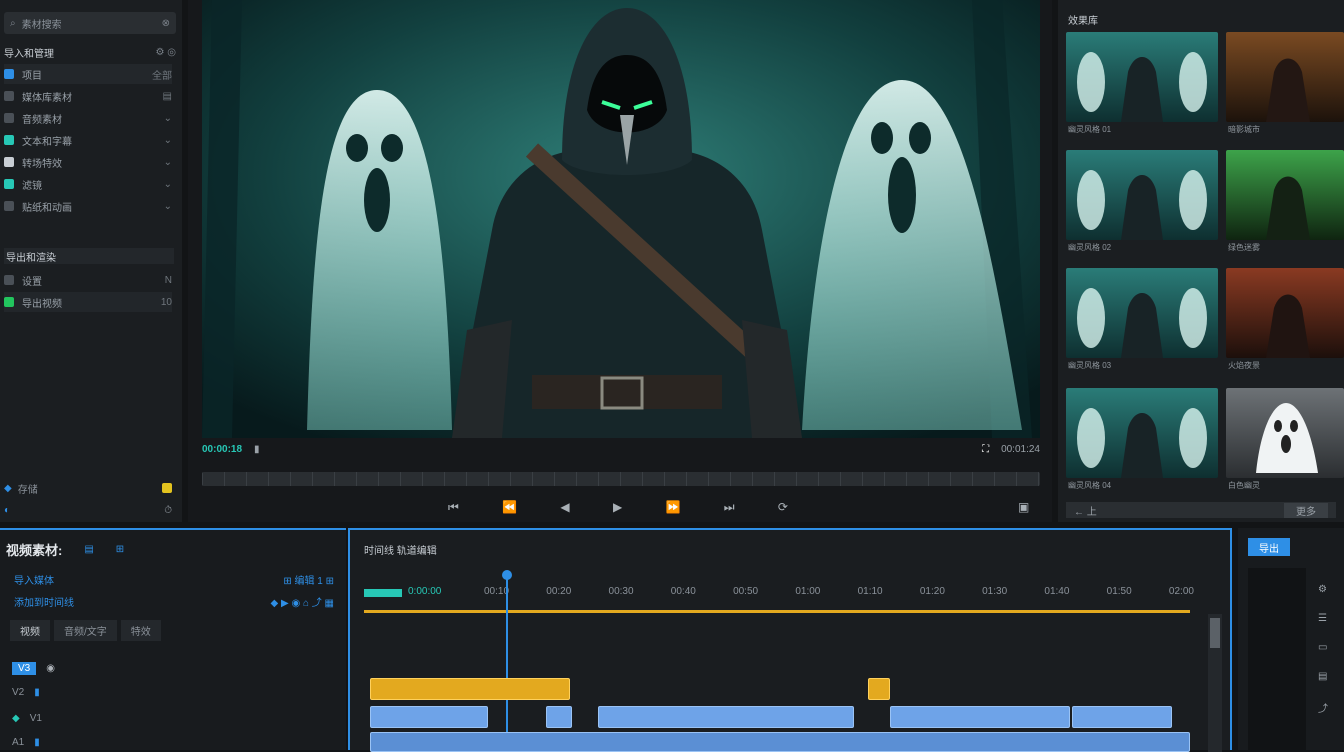 Image resolution: width=1344 pixels, height=752 pixels. I want to click on side-toolbar: ⚙ ☰ ▭ ▤ ⤴, so click(1327, 649).